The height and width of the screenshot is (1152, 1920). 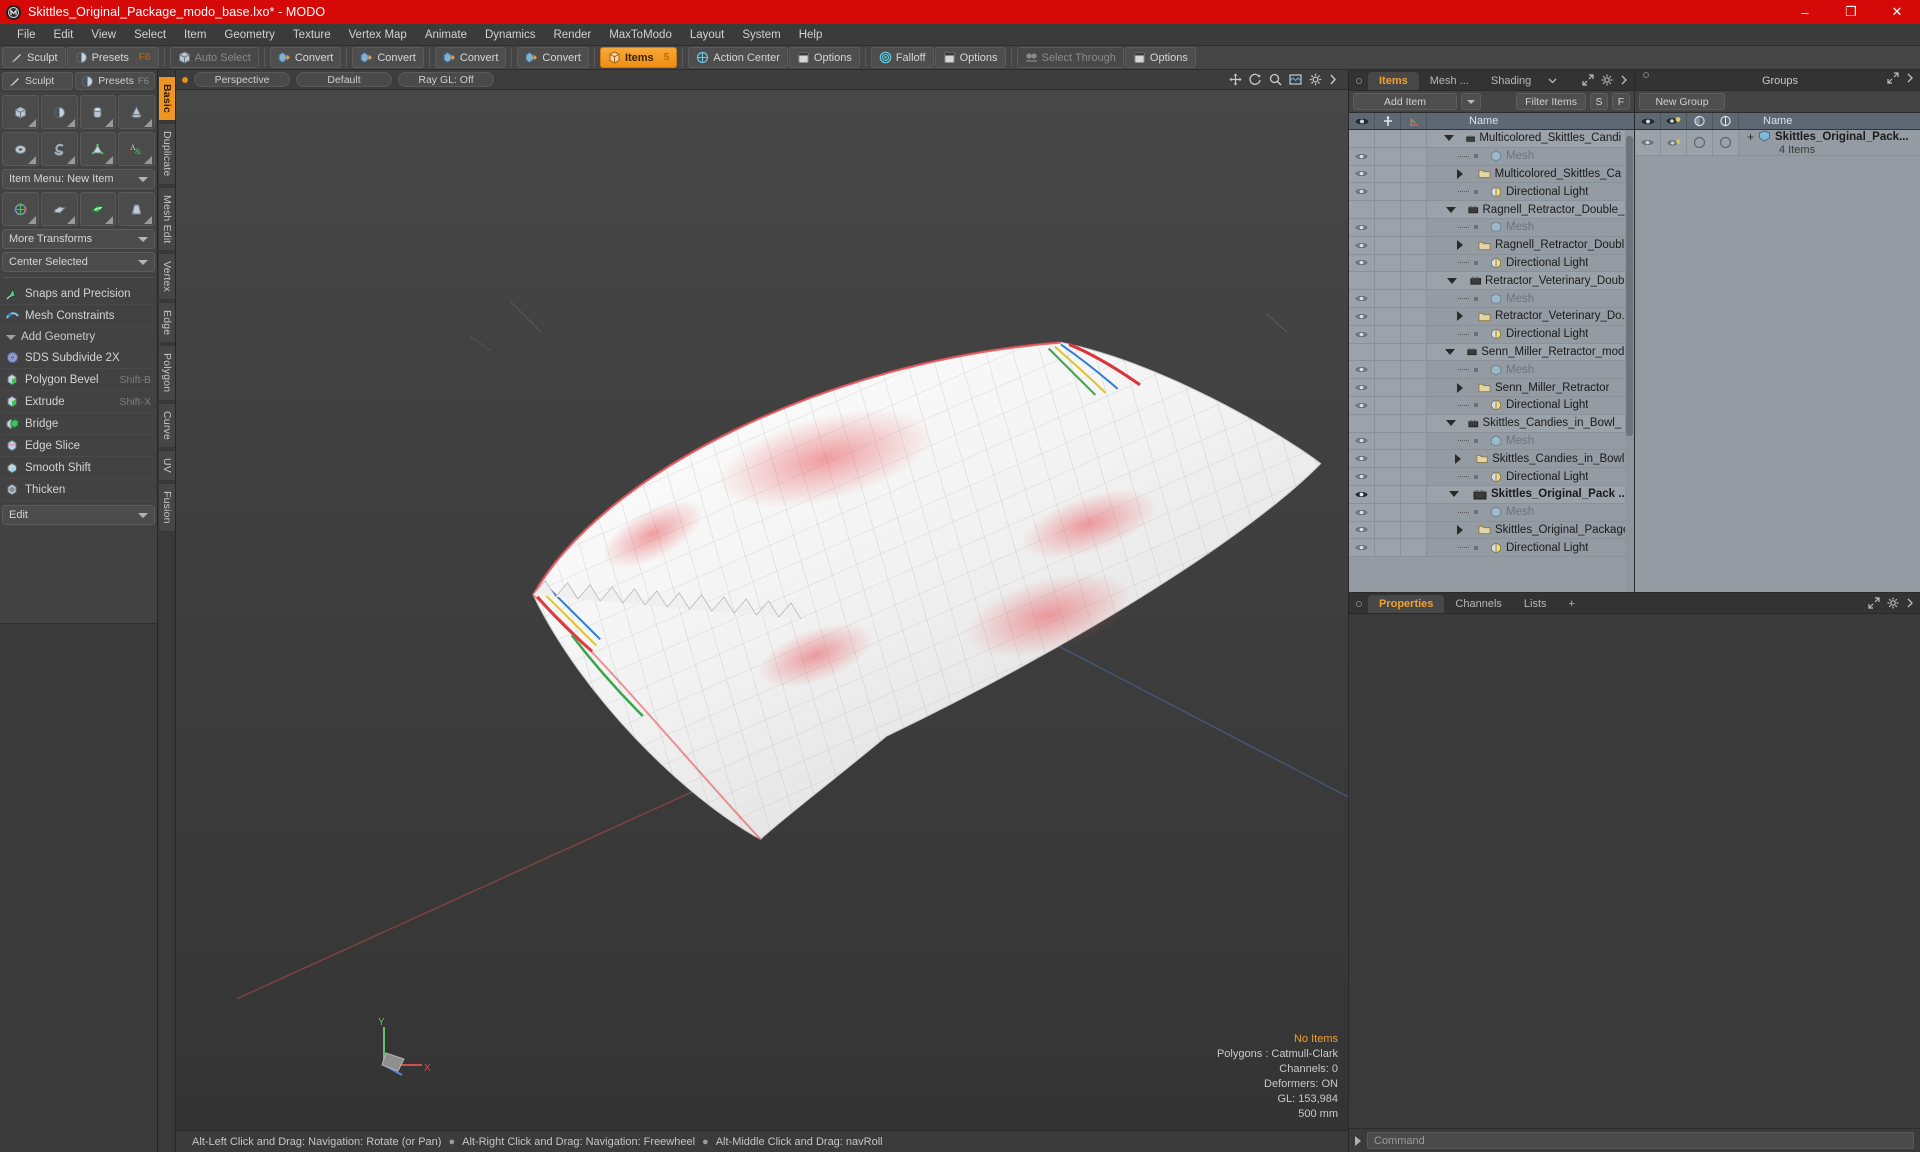 What do you see at coordinates (1599, 101) in the screenshot?
I see `filter-s-button: S` at bounding box center [1599, 101].